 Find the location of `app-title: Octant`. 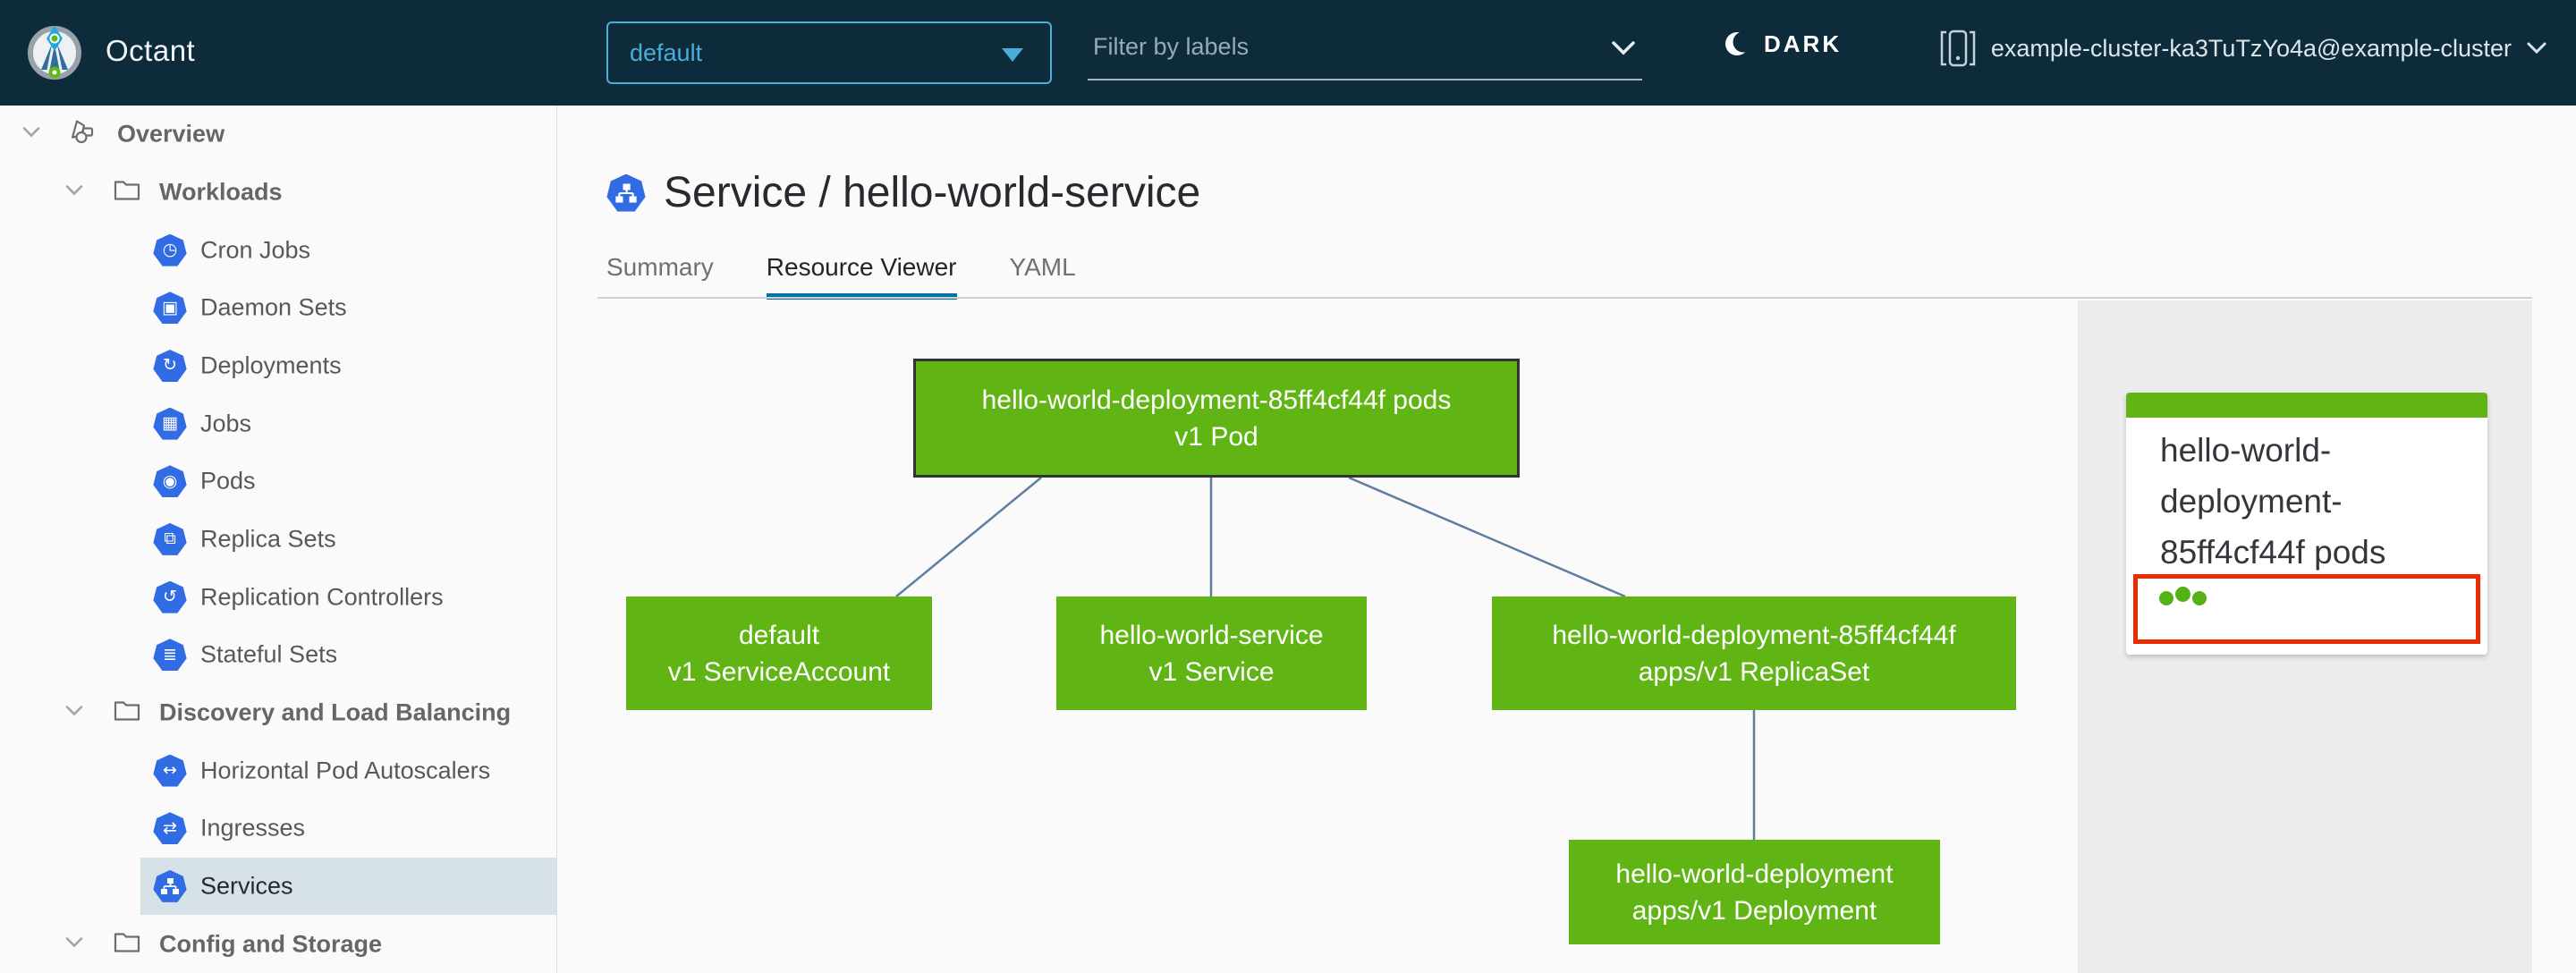

app-title: Octant is located at coordinates (151, 50).